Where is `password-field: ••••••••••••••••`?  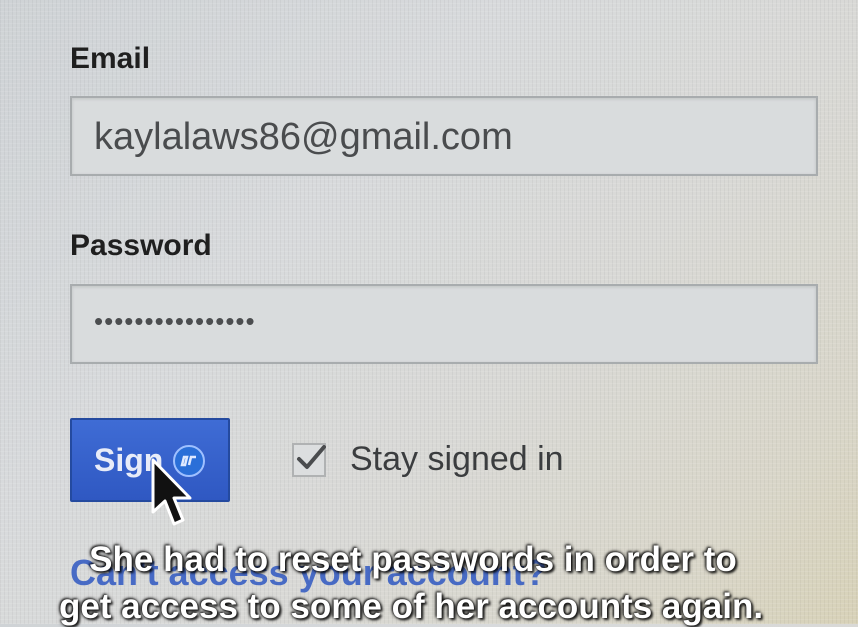
password-field: •••••••••••••••• is located at coordinates (444, 324).